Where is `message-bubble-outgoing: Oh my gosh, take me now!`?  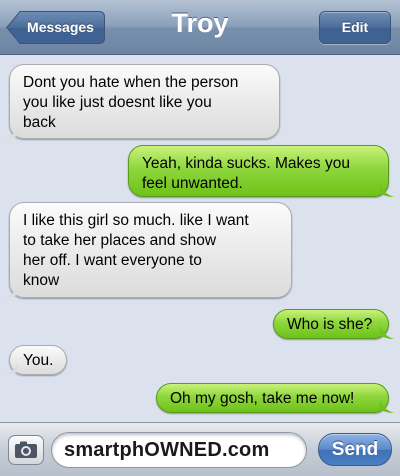 message-bubble-outgoing: Oh my gosh, take me now! is located at coordinates (275, 398).